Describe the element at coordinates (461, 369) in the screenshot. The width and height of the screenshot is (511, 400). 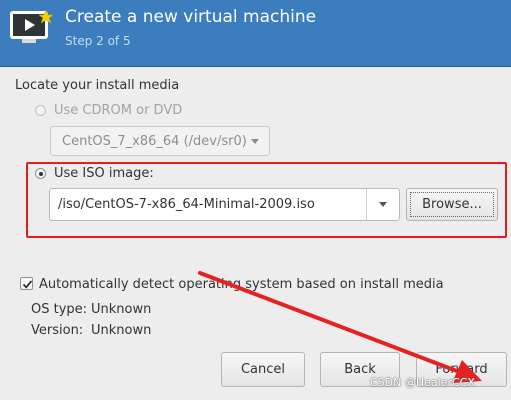
I see `forward-button-label: Forward` at that location.